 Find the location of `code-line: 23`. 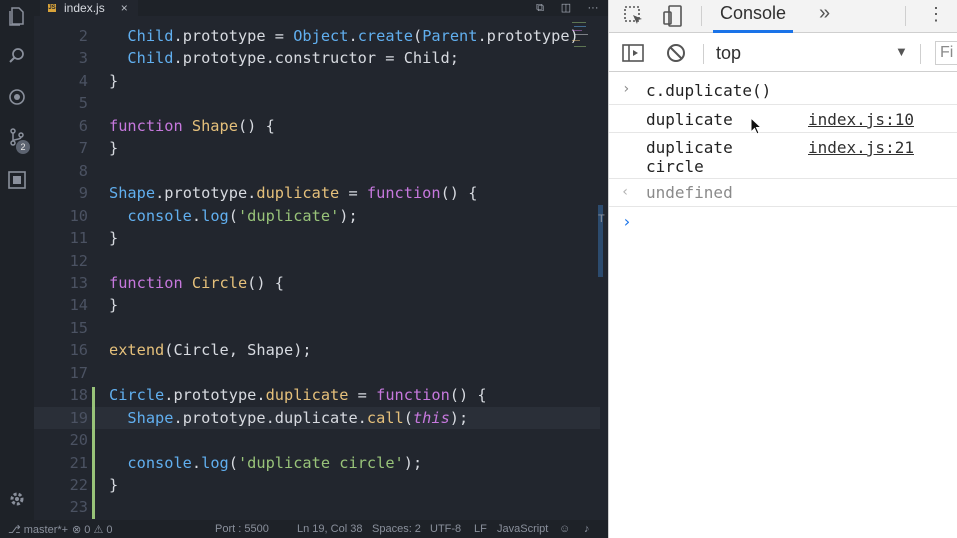

code-line: 23 is located at coordinates (317, 507).